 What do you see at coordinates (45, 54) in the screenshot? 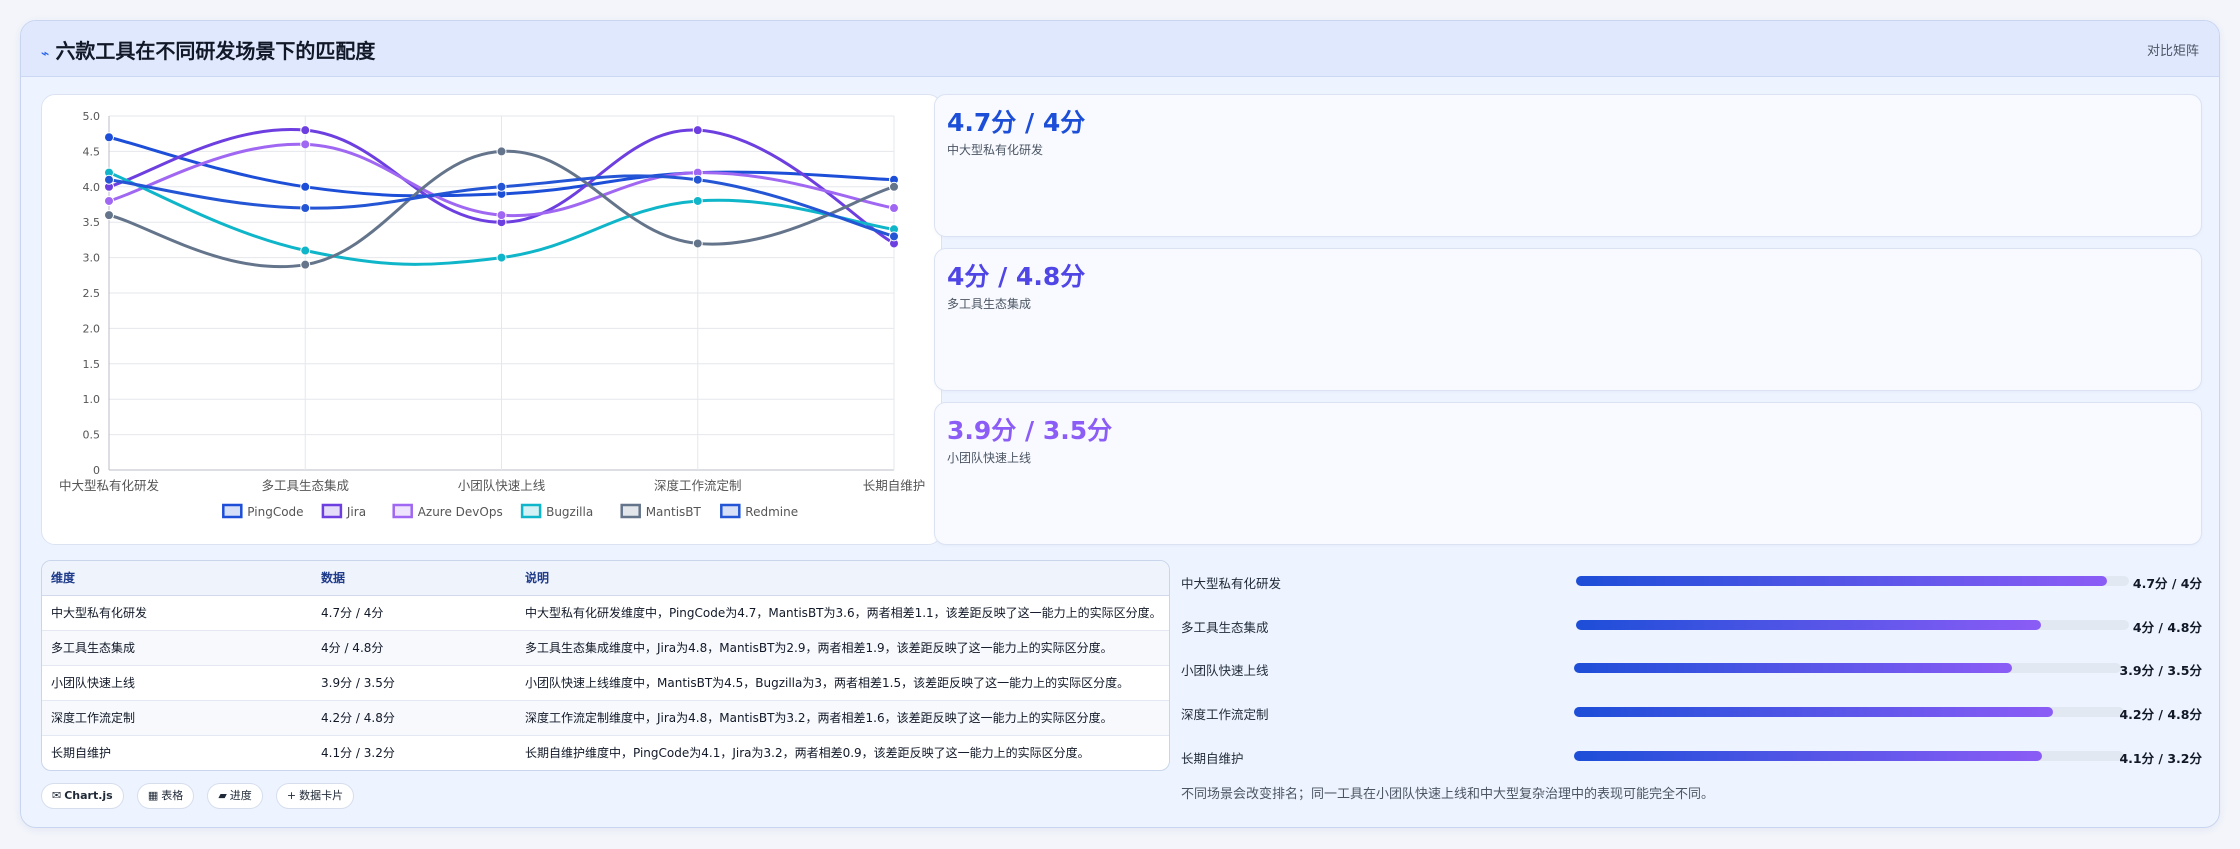
I see `brand-swoosh-icon: ⌁` at bounding box center [45, 54].